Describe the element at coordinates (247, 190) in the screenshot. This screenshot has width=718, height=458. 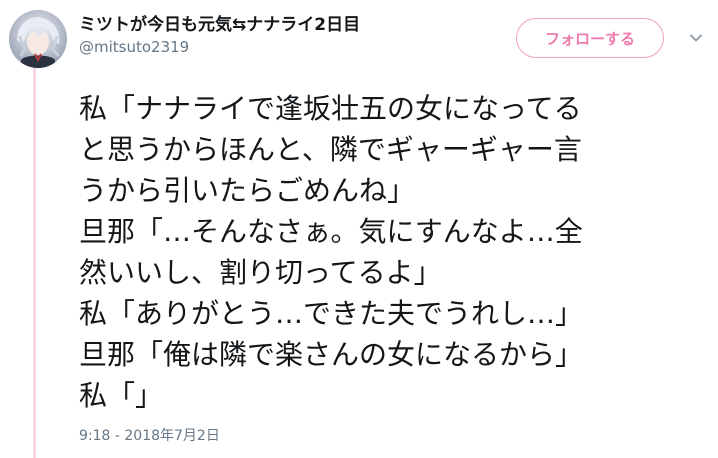
I see `tweet-line: うから引いたらごめんね」` at that location.